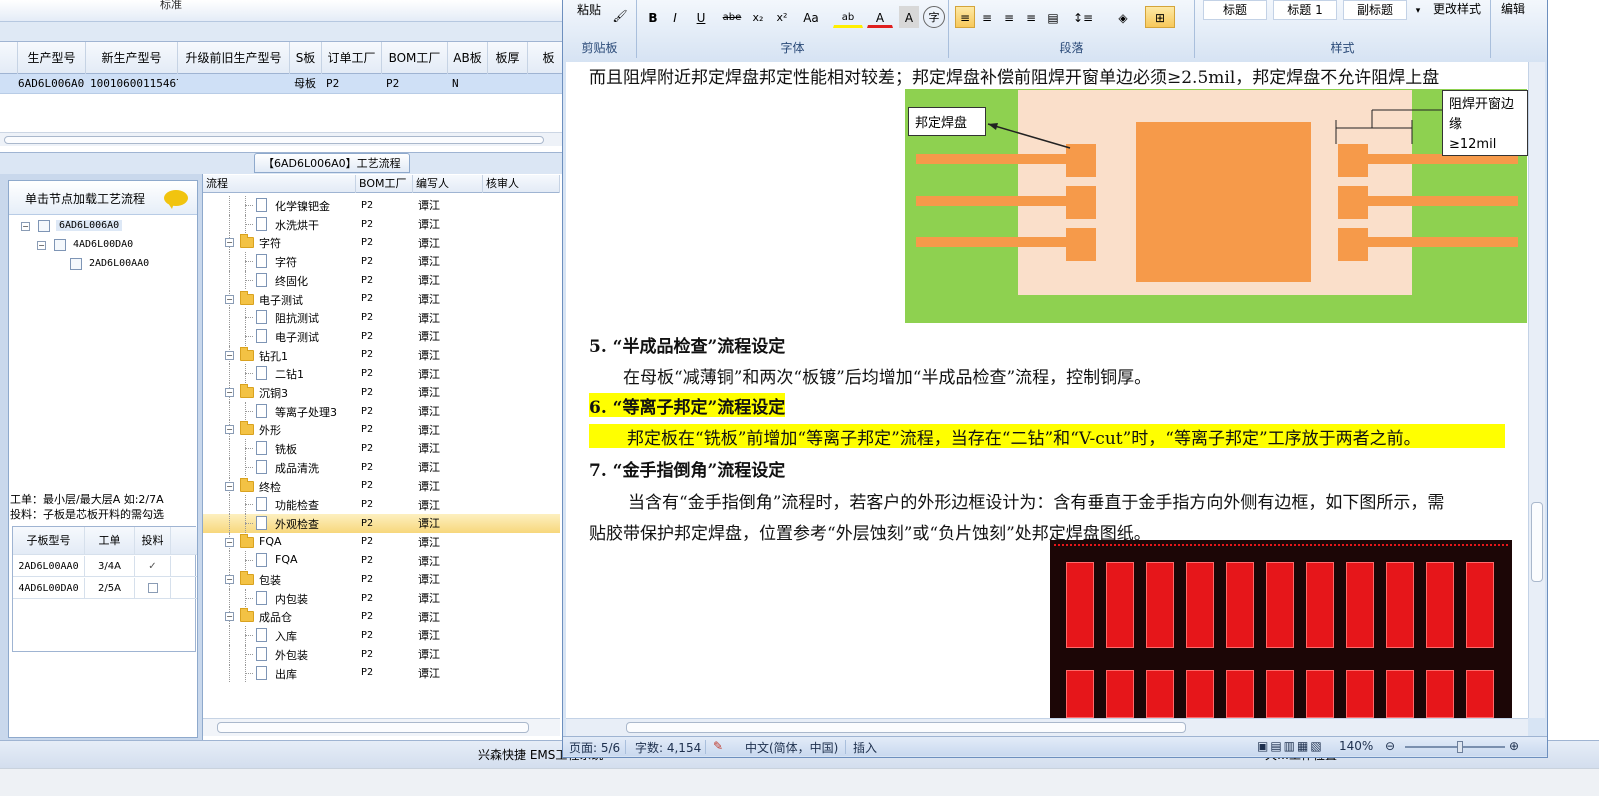 The image size is (1599, 796). Describe the element at coordinates (620, 15) in the screenshot. I see `format-painter-icon: 🖌` at that location.